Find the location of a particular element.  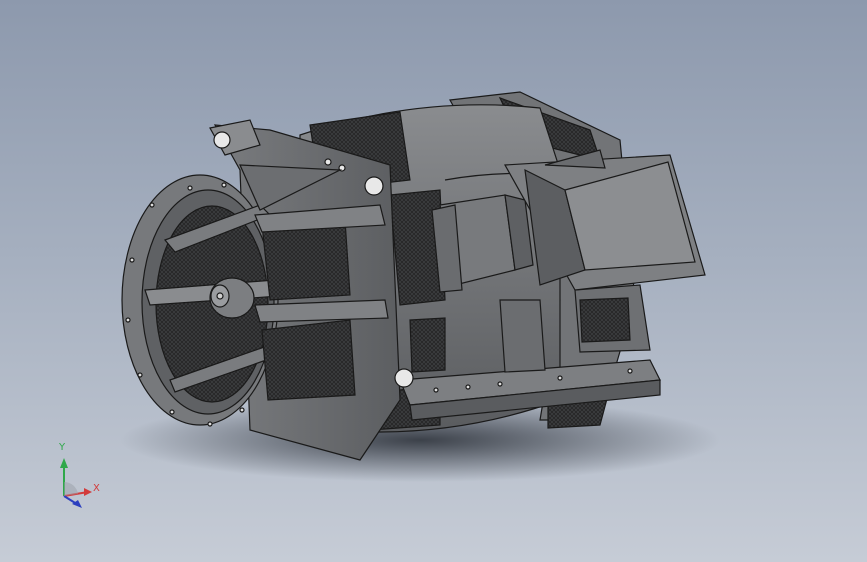

y-axis-label: Y is located at coordinates (62, 447).